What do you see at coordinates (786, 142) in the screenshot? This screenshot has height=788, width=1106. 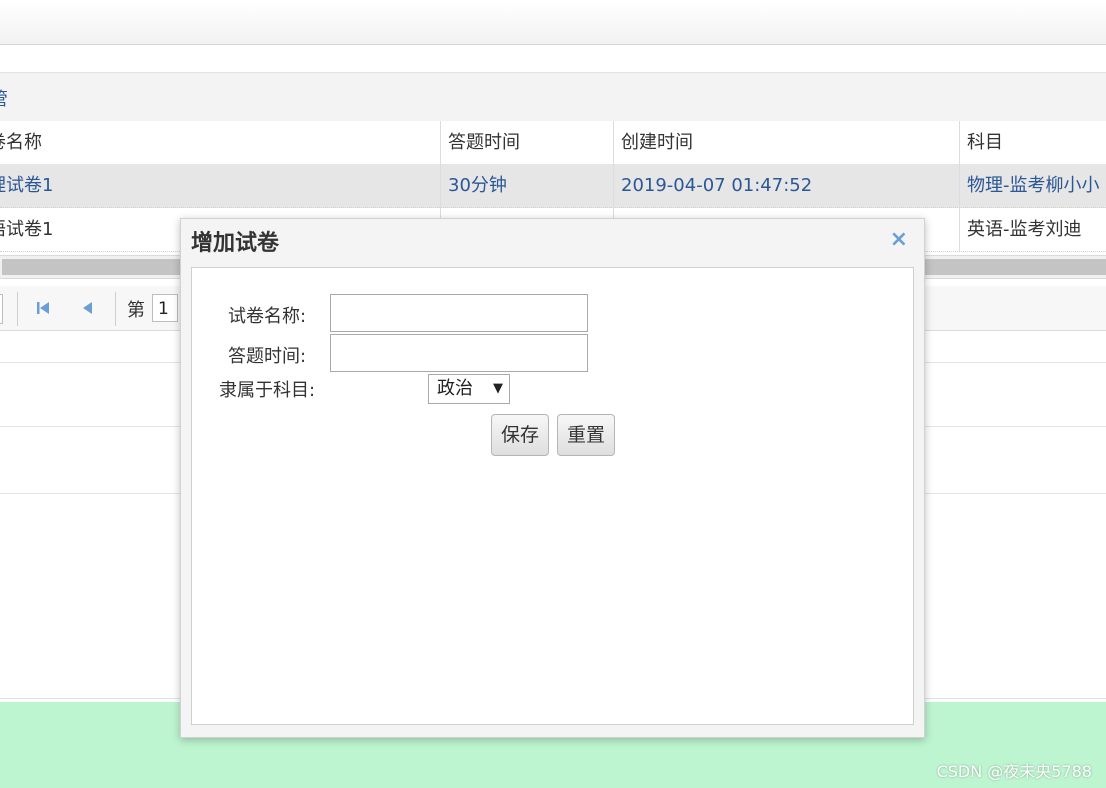 I see `column-header-created: 创建时间` at bounding box center [786, 142].